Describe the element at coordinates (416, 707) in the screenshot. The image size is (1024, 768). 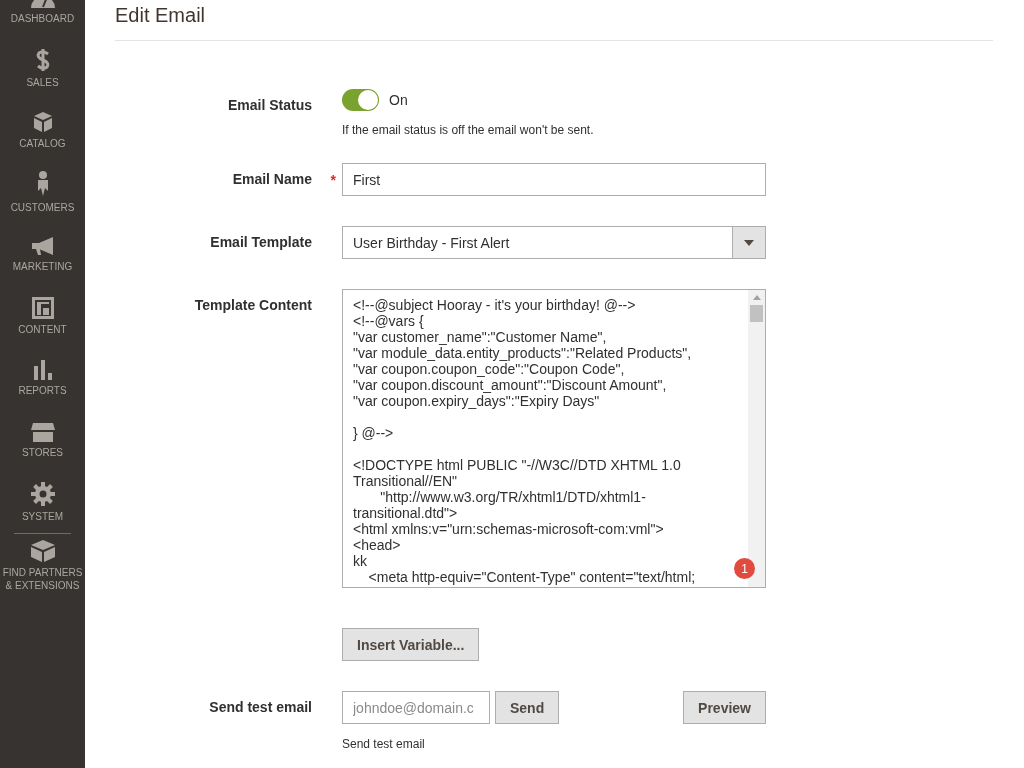
I see `test-email-field: johndoe@domain.c` at that location.